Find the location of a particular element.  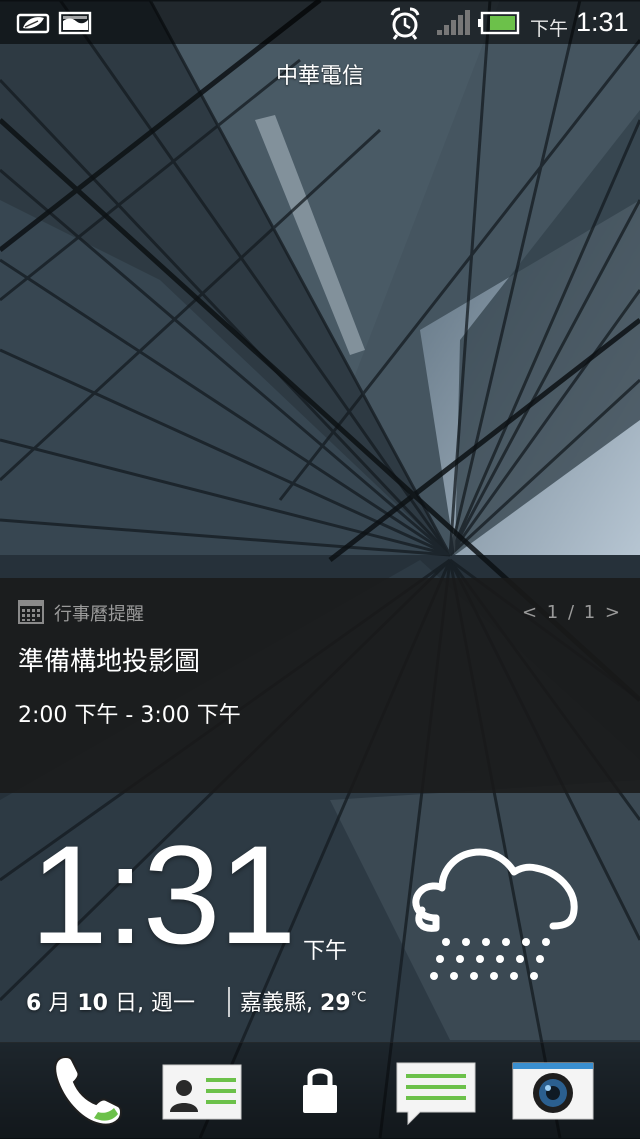

weather-location: 嘉義縣, 29°C is located at coordinates (303, 1001).